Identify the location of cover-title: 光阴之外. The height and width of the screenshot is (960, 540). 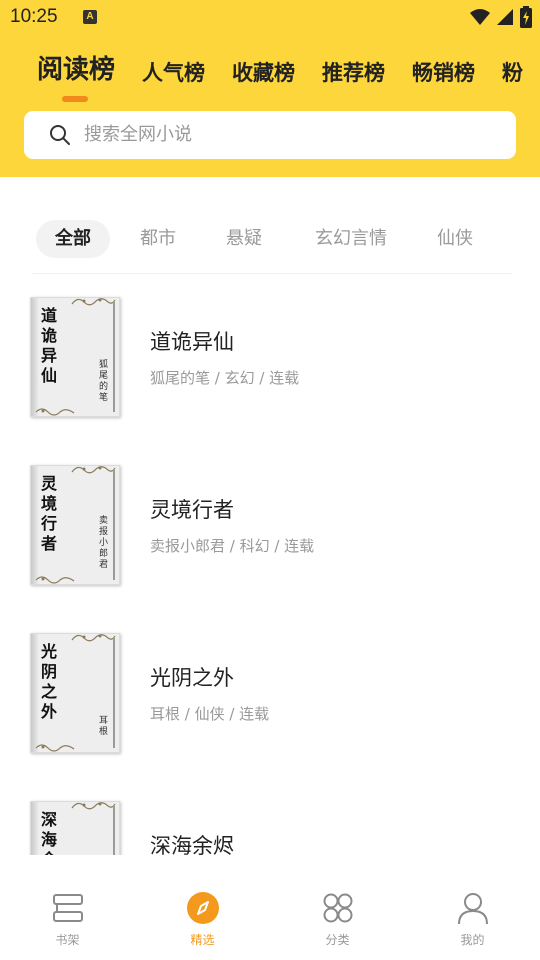
(49, 681).